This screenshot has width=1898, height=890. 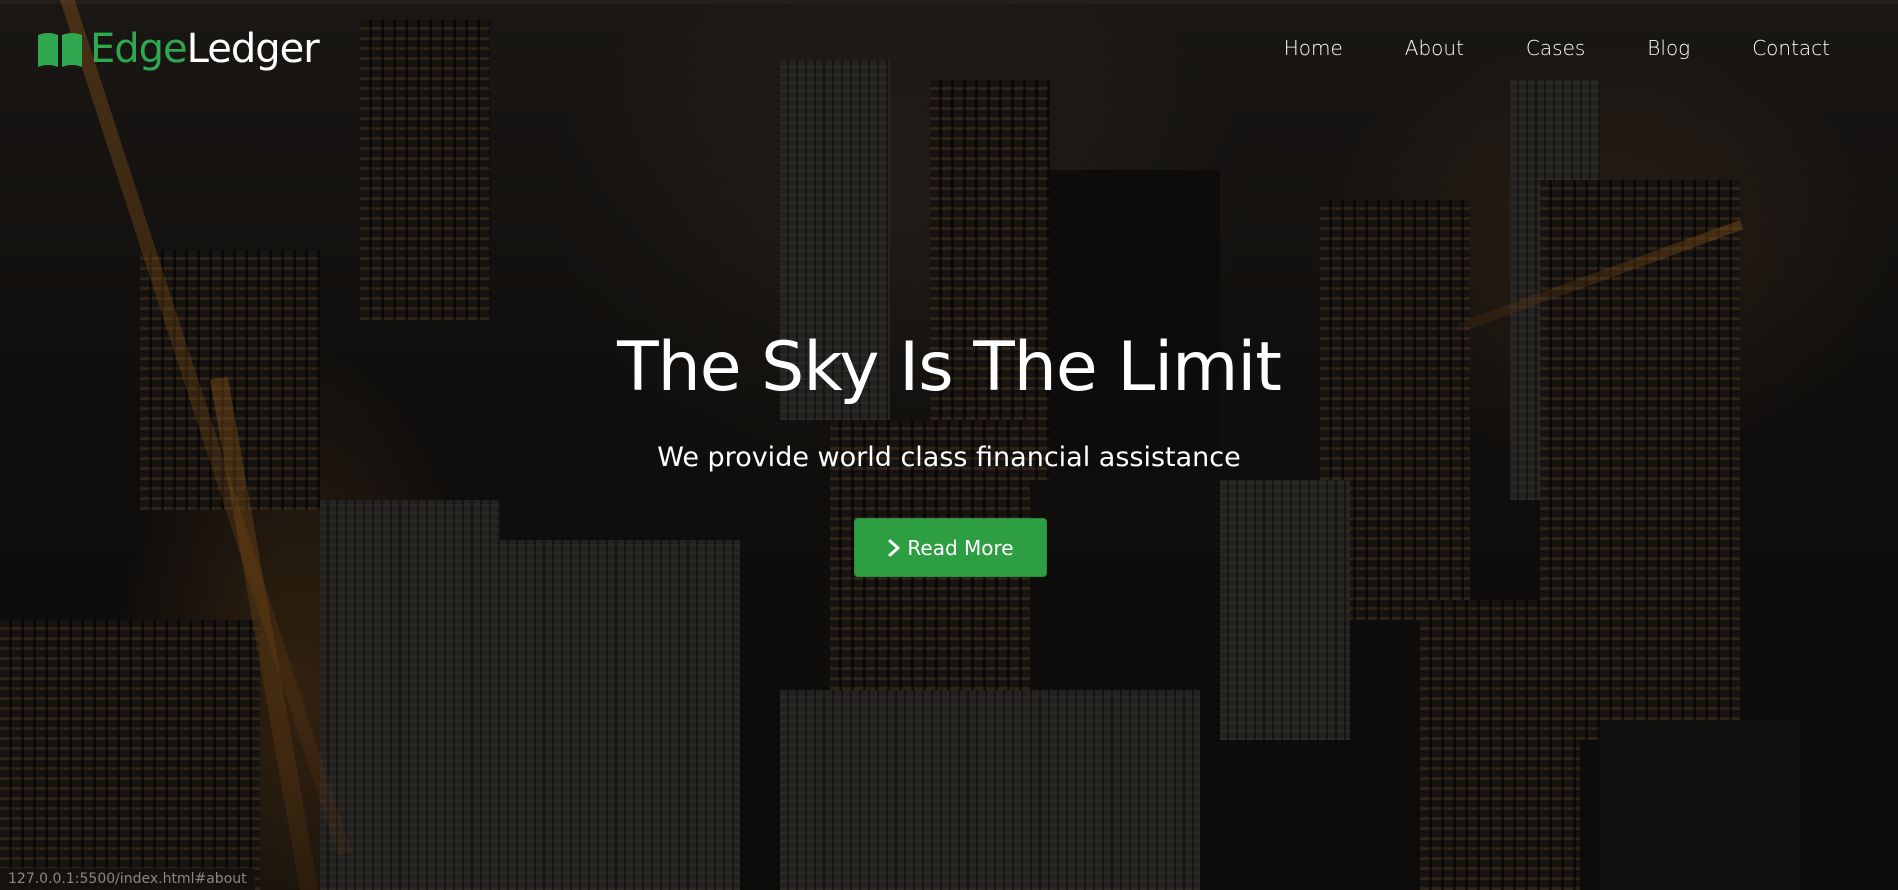 What do you see at coordinates (127, 879) in the screenshot?
I see `status-bar-url: 127.0.0.1:5500/index.html#about` at bounding box center [127, 879].